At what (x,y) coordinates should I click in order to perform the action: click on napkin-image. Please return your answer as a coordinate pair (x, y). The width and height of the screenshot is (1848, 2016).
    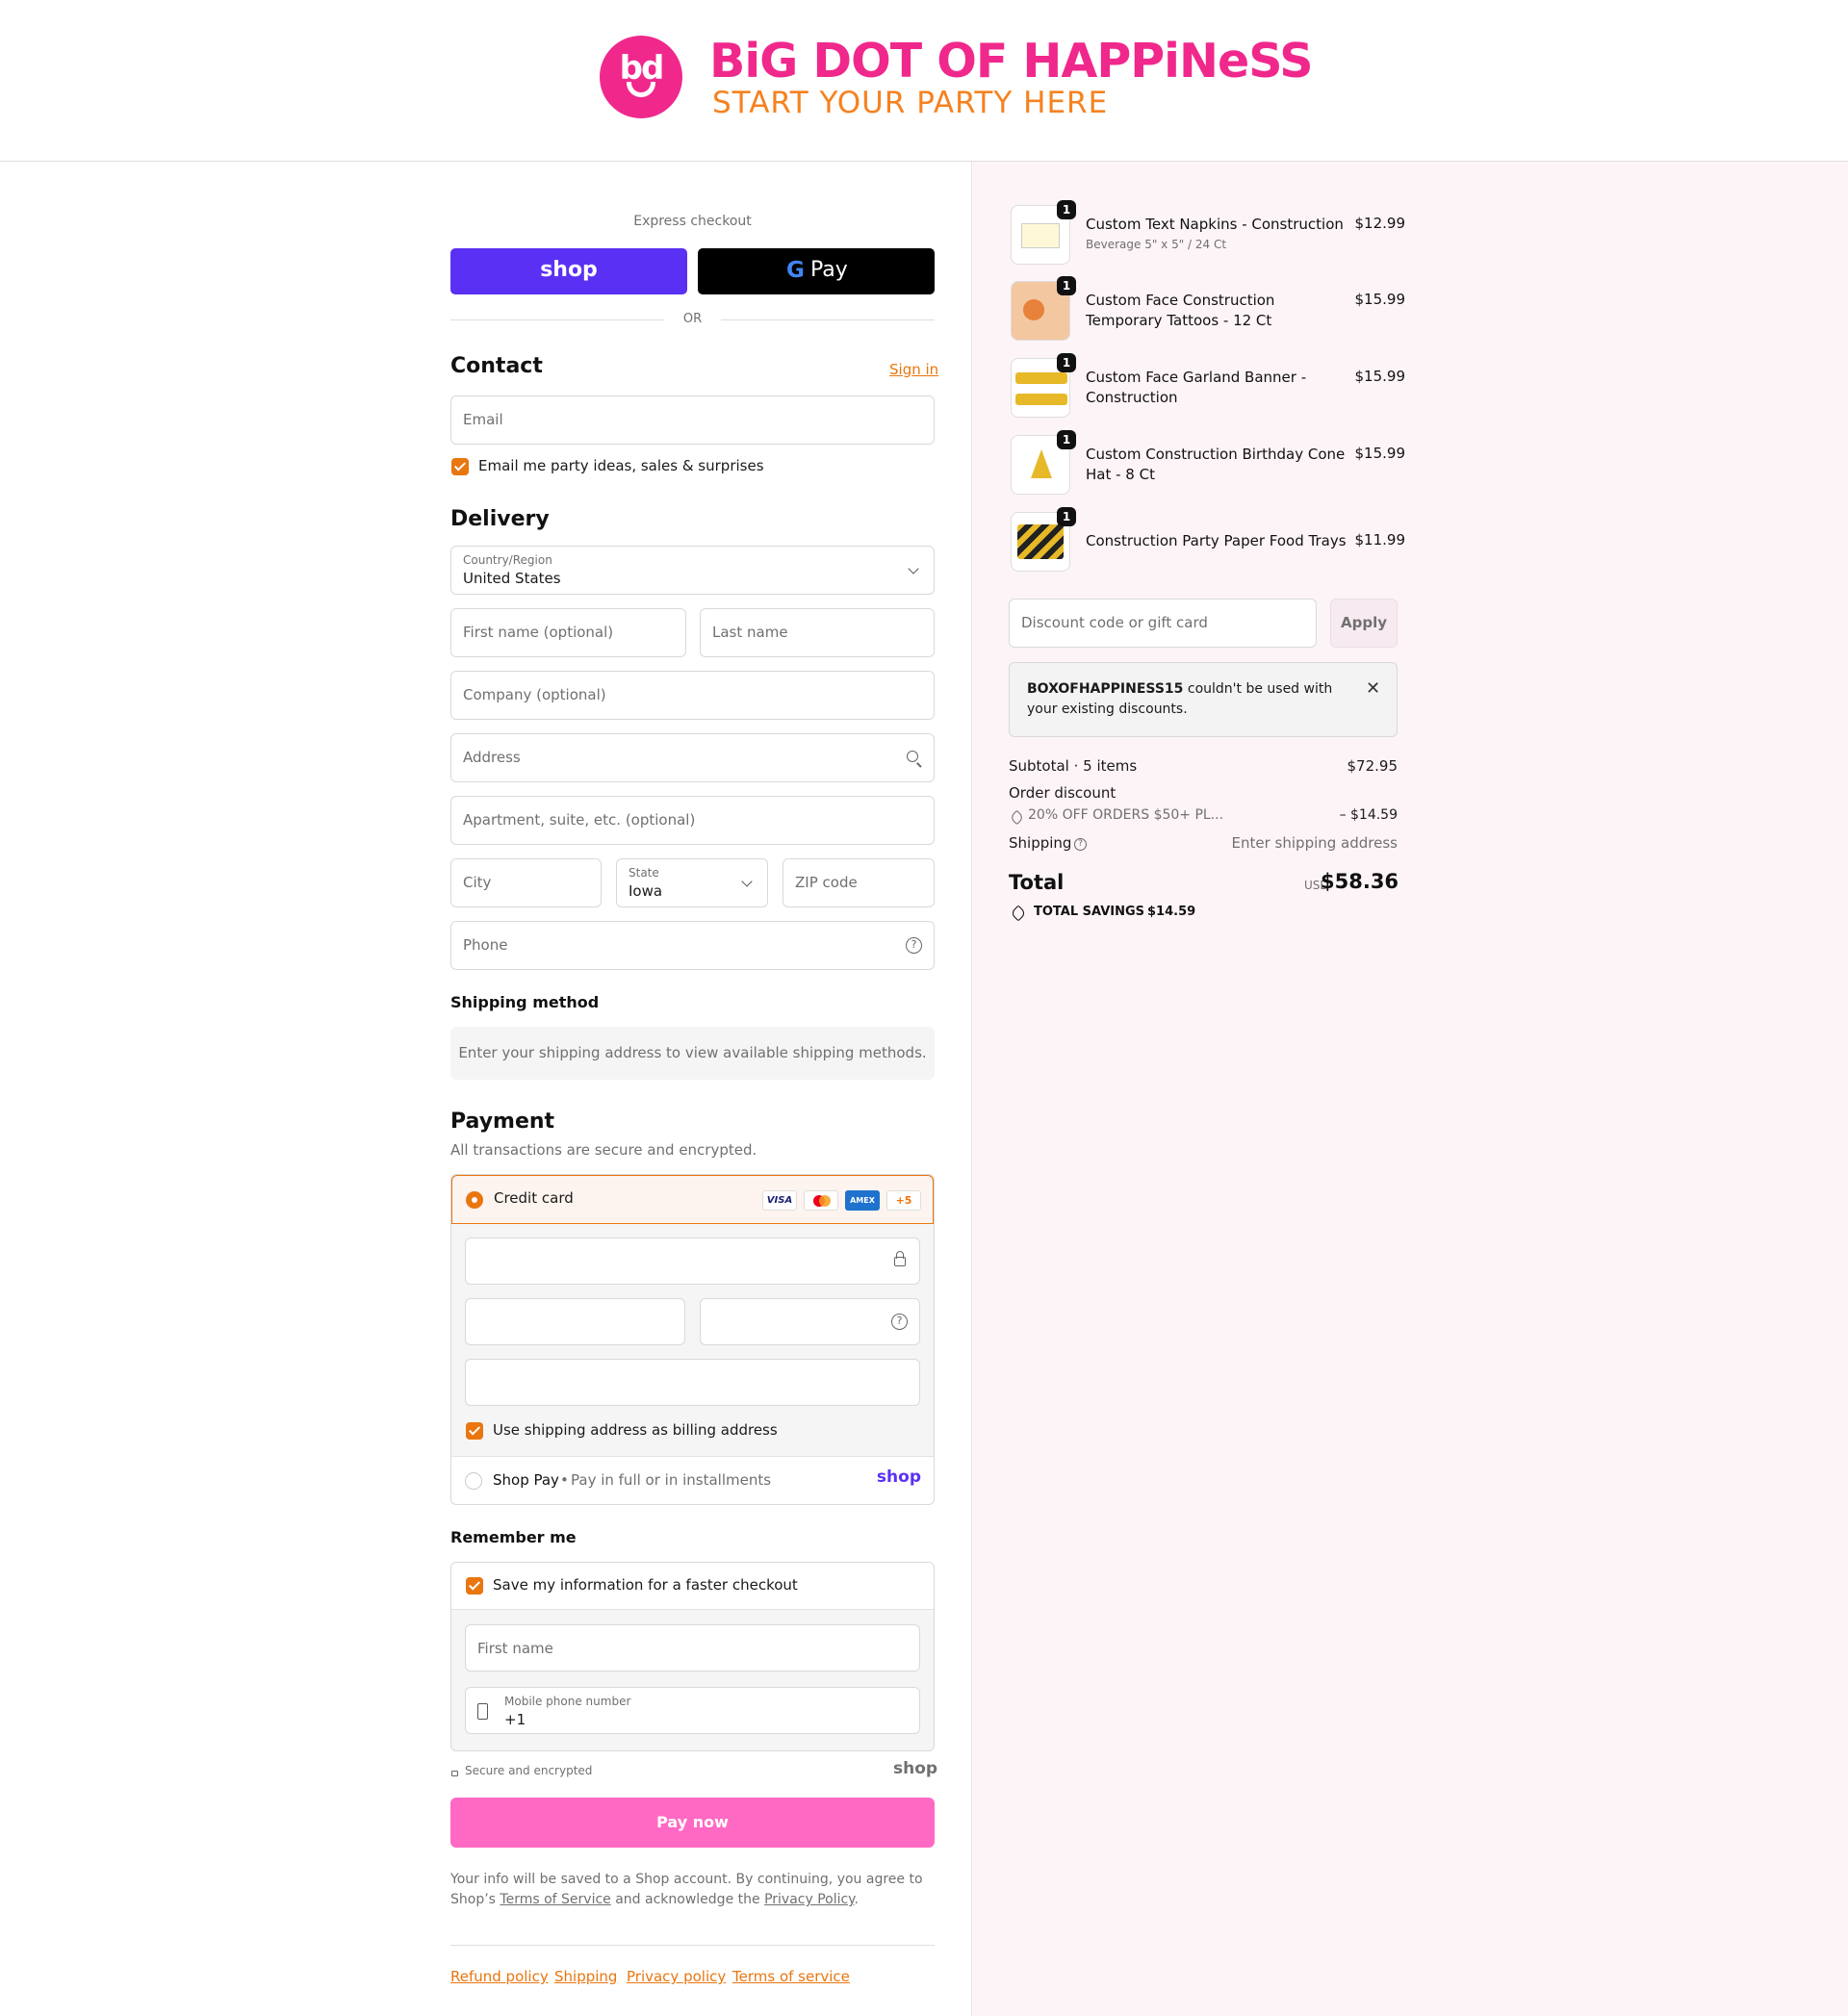
    Looking at the image, I should click on (1040, 235).